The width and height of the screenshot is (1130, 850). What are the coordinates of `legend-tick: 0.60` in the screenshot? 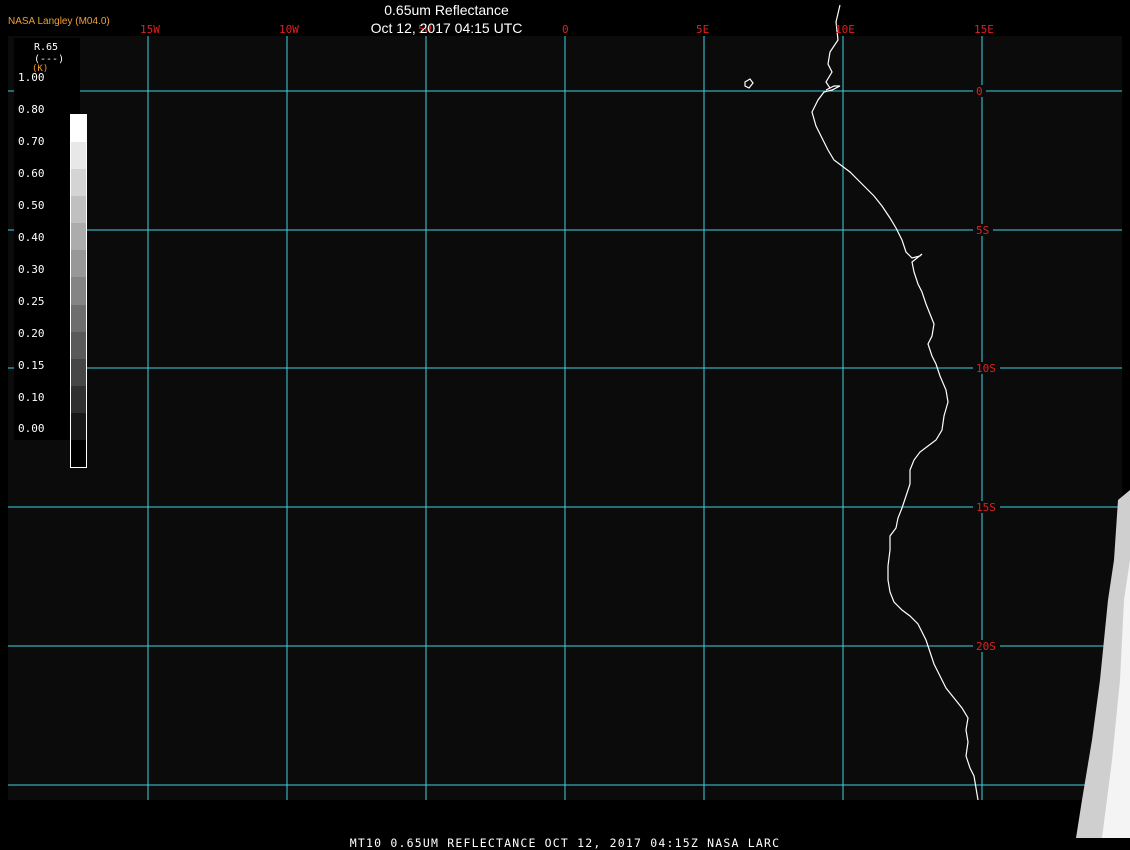 It's located at (31, 173).